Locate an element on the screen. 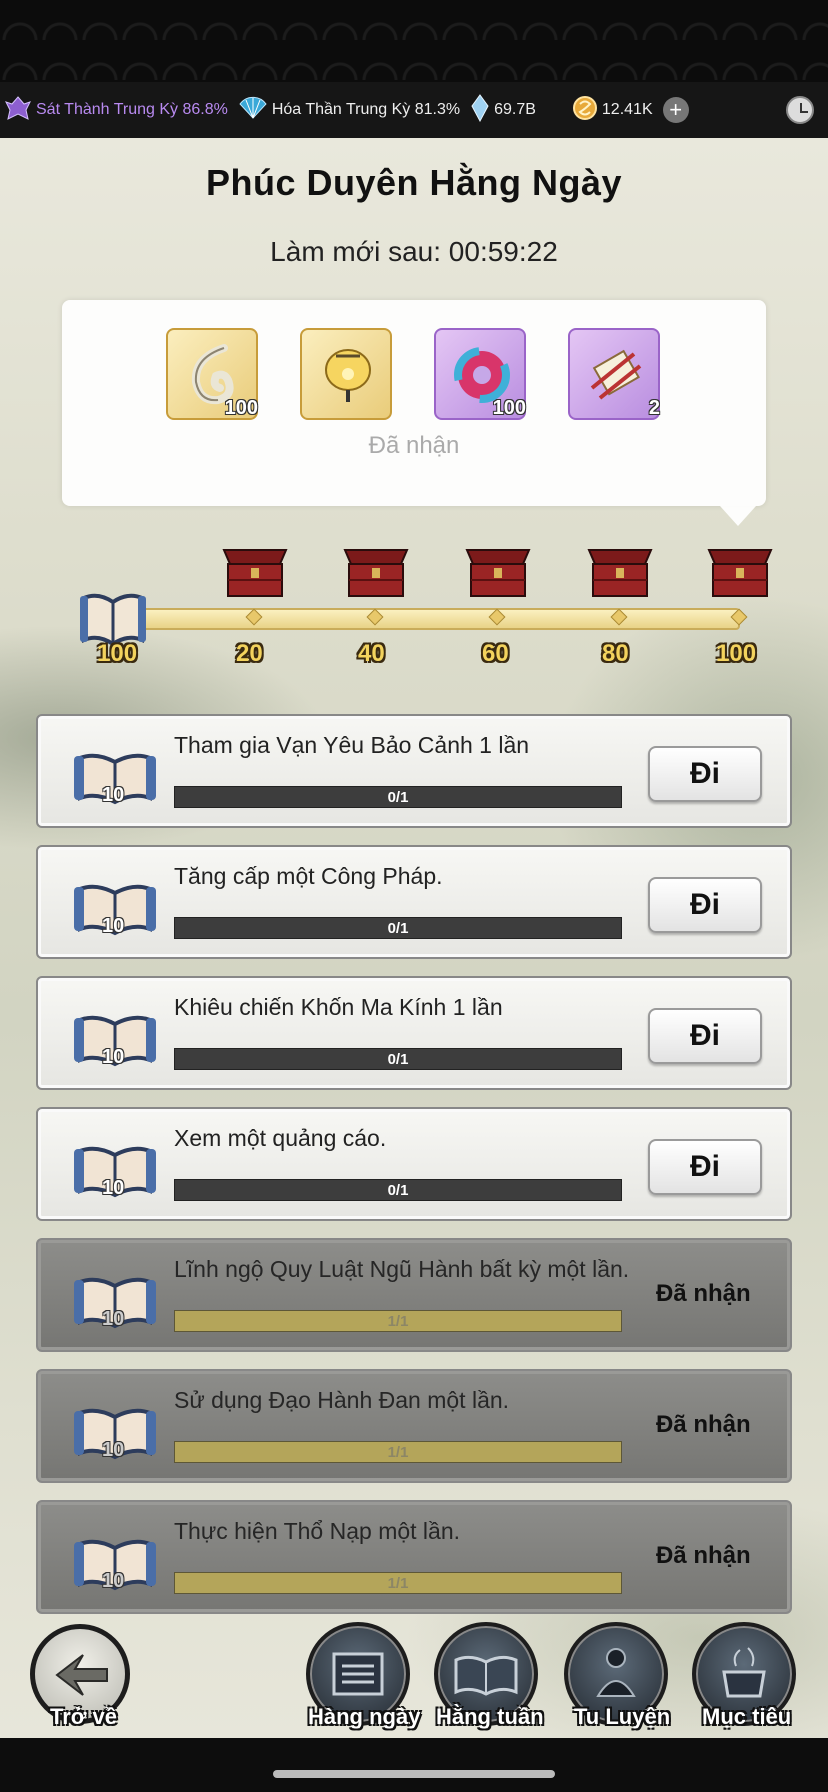 The image size is (828, 1792). milestone-label: 40 is located at coordinates (371, 653).